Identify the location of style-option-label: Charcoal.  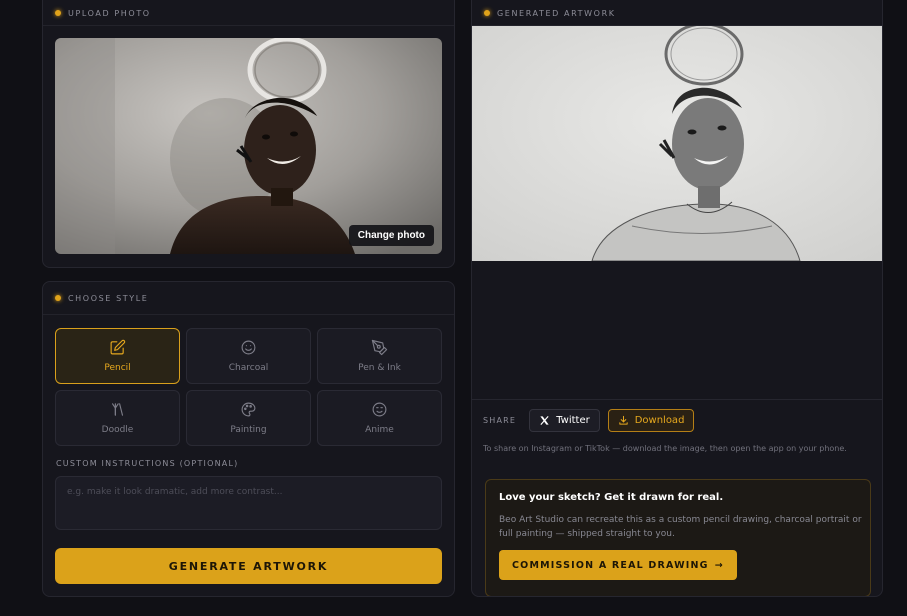
(248, 368).